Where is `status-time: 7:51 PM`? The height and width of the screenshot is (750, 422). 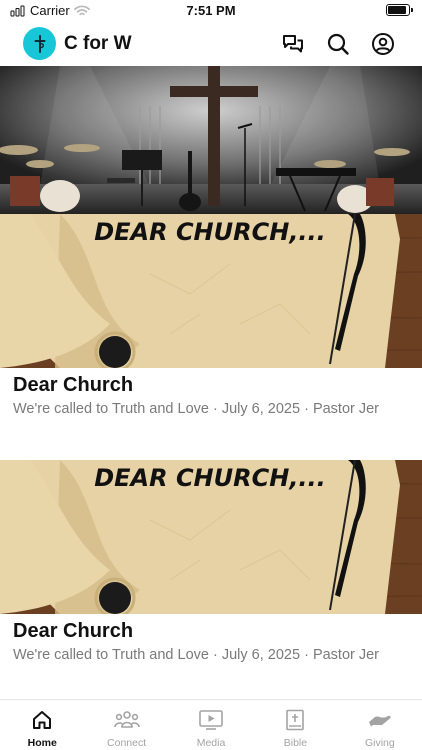 status-time: 7:51 PM is located at coordinates (211, 10).